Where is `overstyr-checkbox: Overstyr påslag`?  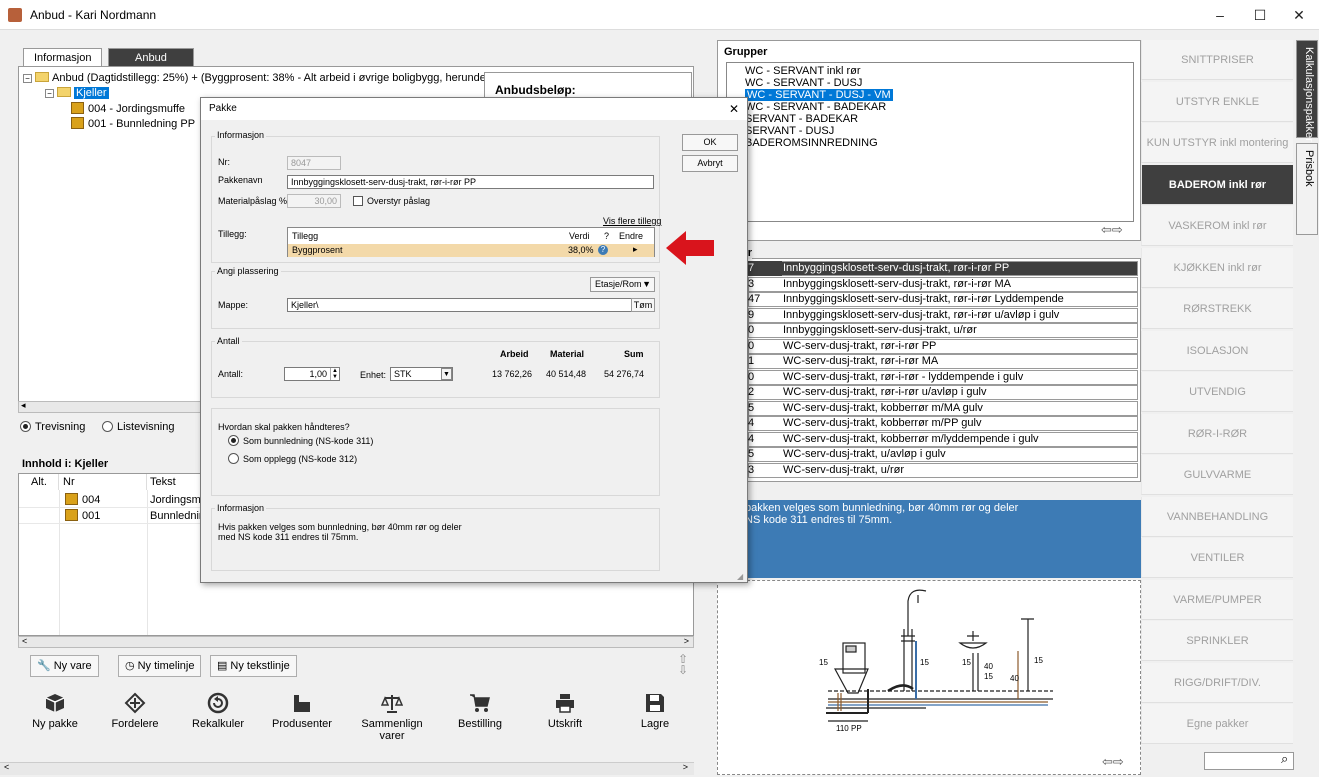
overstyr-checkbox: Overstyr påslag is located at coordinates (391, 201).